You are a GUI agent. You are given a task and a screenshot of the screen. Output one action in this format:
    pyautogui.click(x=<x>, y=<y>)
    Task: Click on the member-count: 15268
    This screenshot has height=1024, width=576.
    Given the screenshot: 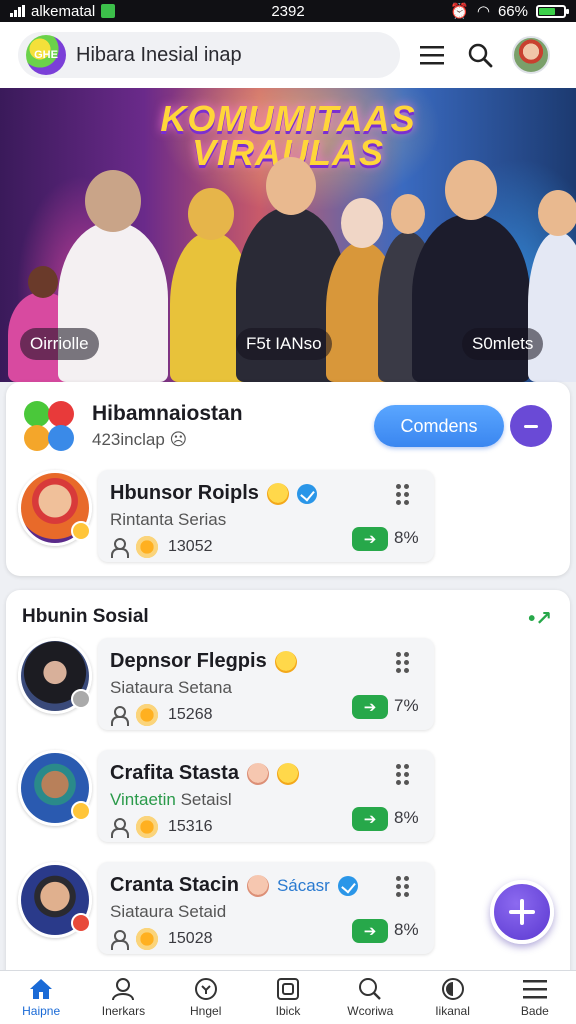 What is the action you would take?
    pyautogui.click(x=190, y=714)
    